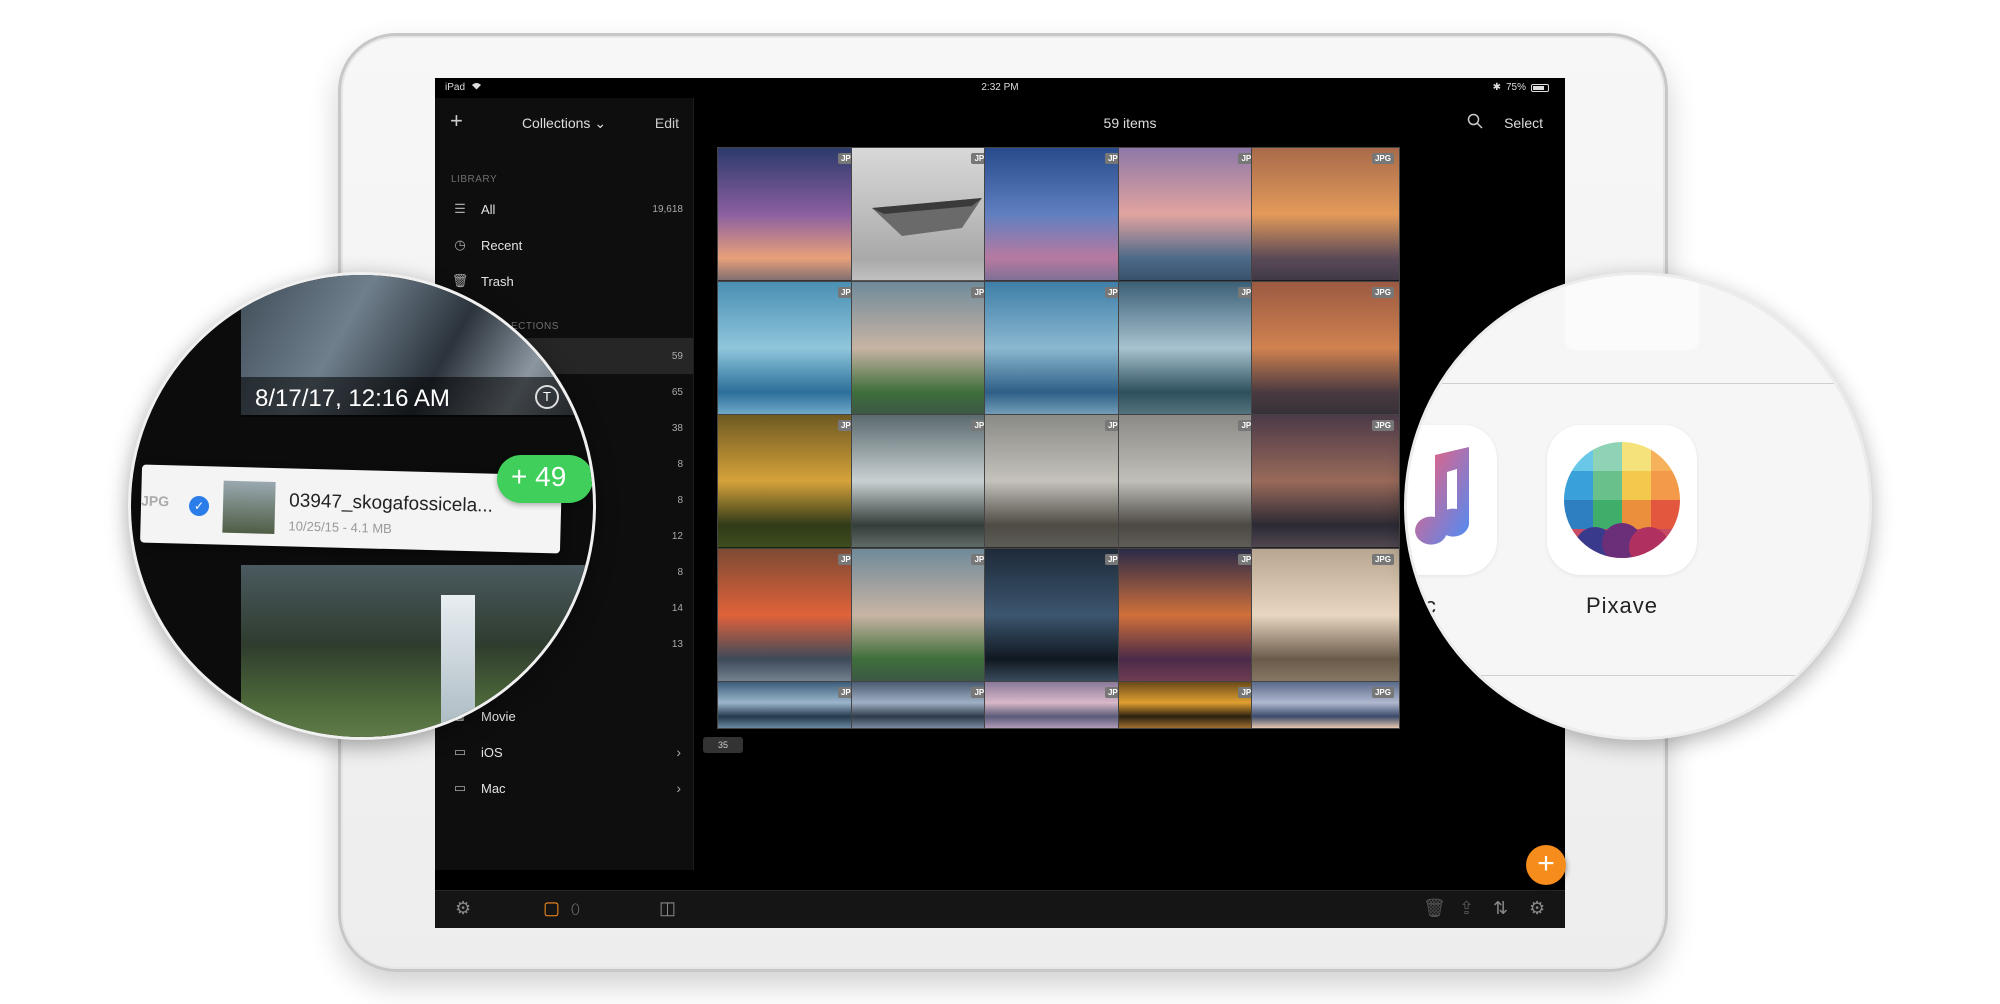 The height and width of the screenshot is (1004, 2000). What do you see at coordinates (600, 123) in the screenshot?
I see `chevron-down-icon: ⌄` at bounding box center [600, 123].